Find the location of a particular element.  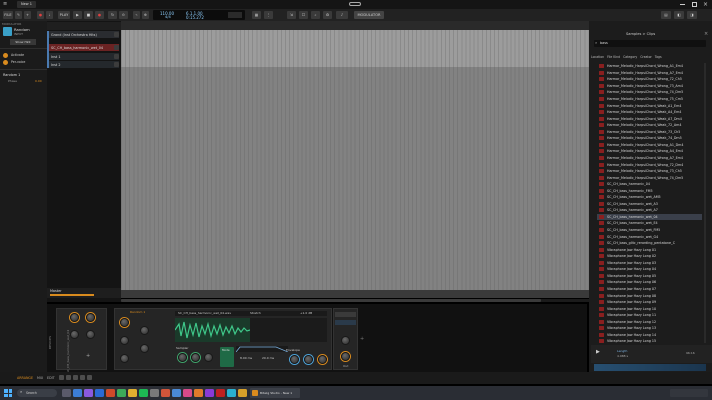

track-header-bass: SC_CH_bass_harmonic_wet_04 is located at coordinates (83, 47).